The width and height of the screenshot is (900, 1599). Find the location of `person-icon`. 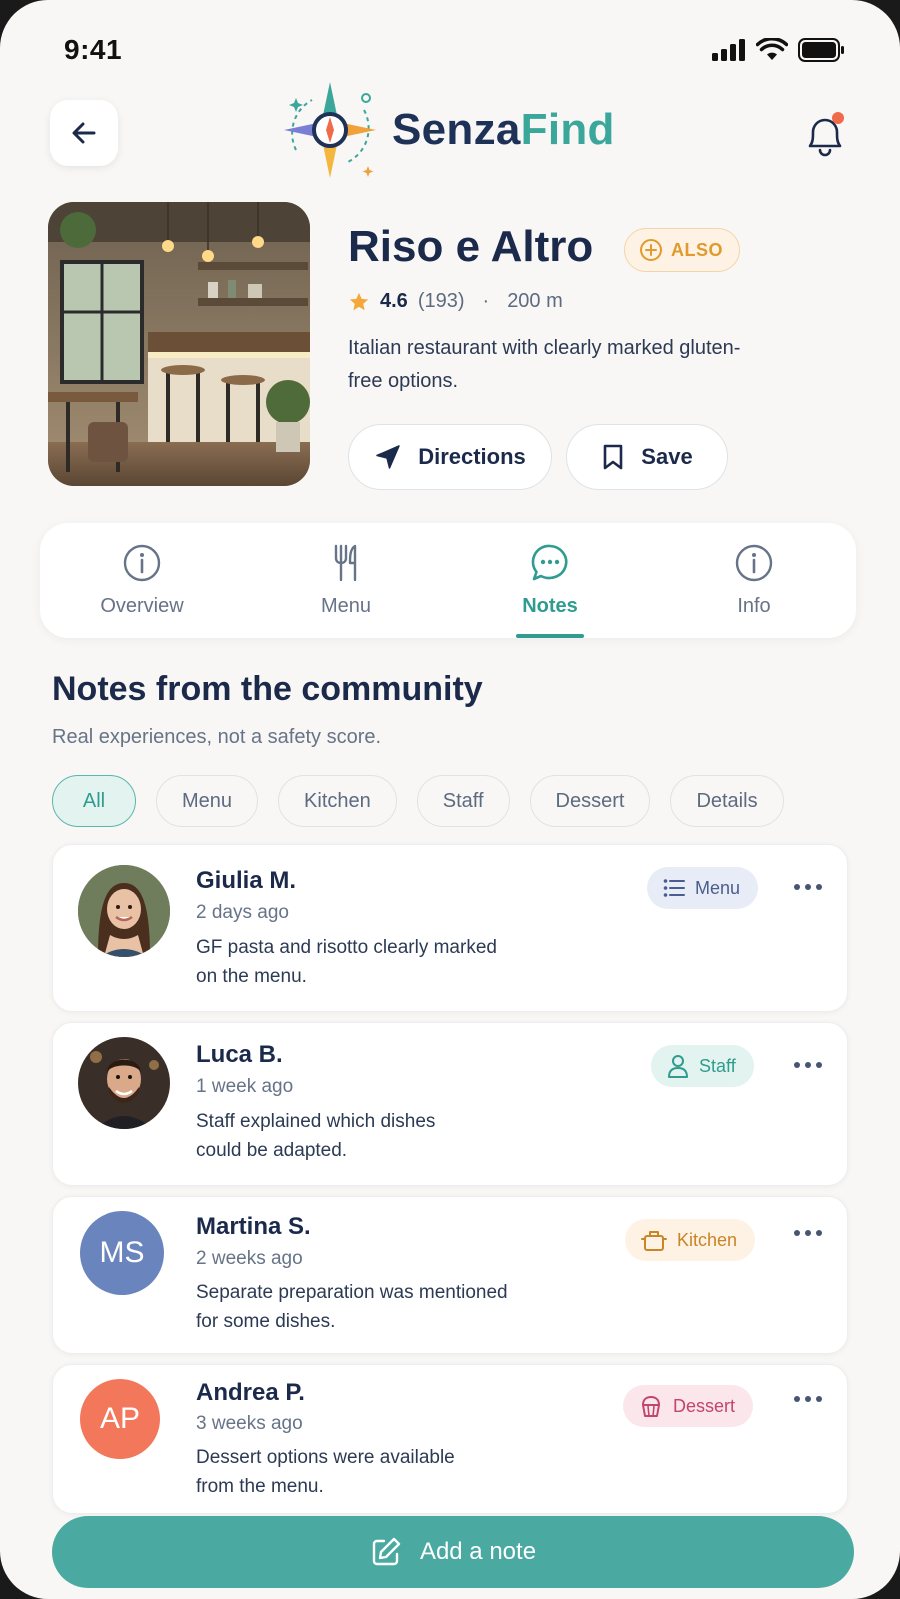

person-icon is located at coordinates (678, 1066).